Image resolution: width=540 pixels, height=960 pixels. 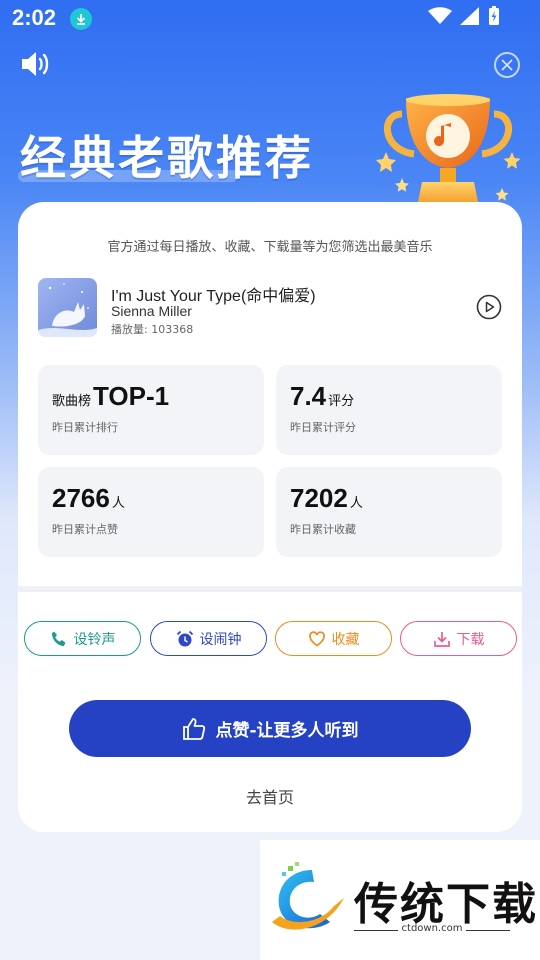 What do you see at coordinates (85, 529) in the screenshot?
I see `stat-likes-caption: 昨日累计点赞` at bounding box center [85, 529].